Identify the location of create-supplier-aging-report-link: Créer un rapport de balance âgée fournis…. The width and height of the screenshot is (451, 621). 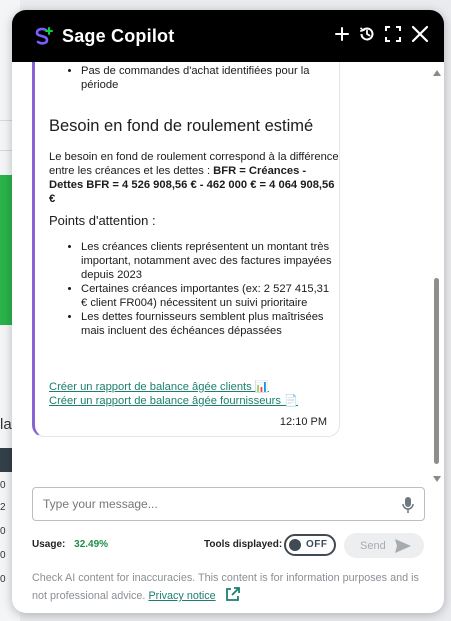
(173, 401).